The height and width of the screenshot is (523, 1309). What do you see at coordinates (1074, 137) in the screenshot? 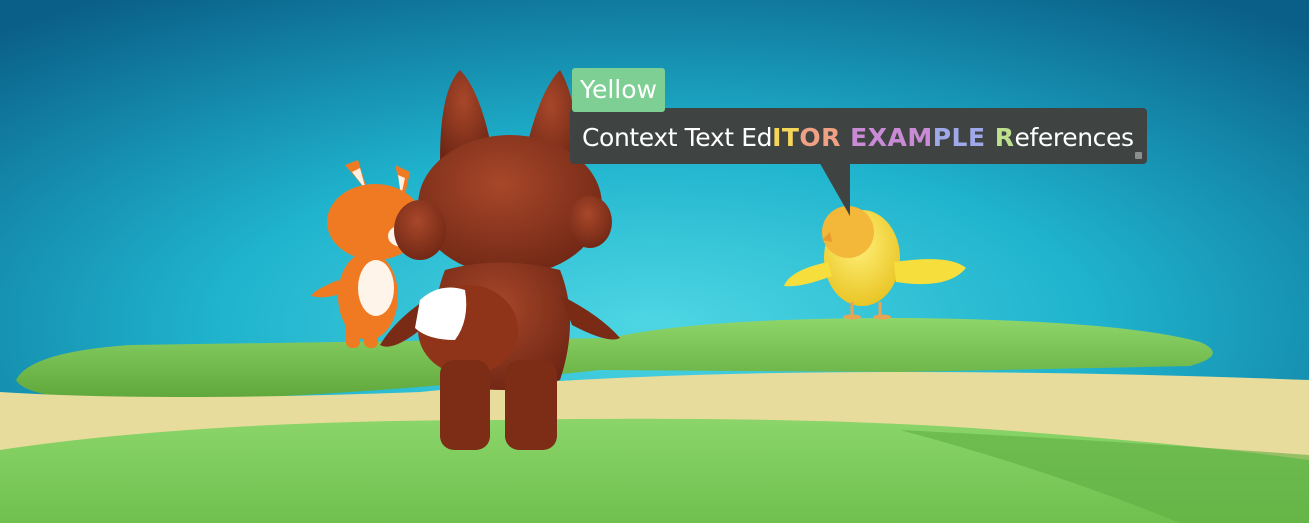
I see `dialogue-text-plain: eferences` at bounding box center [1074, 137].